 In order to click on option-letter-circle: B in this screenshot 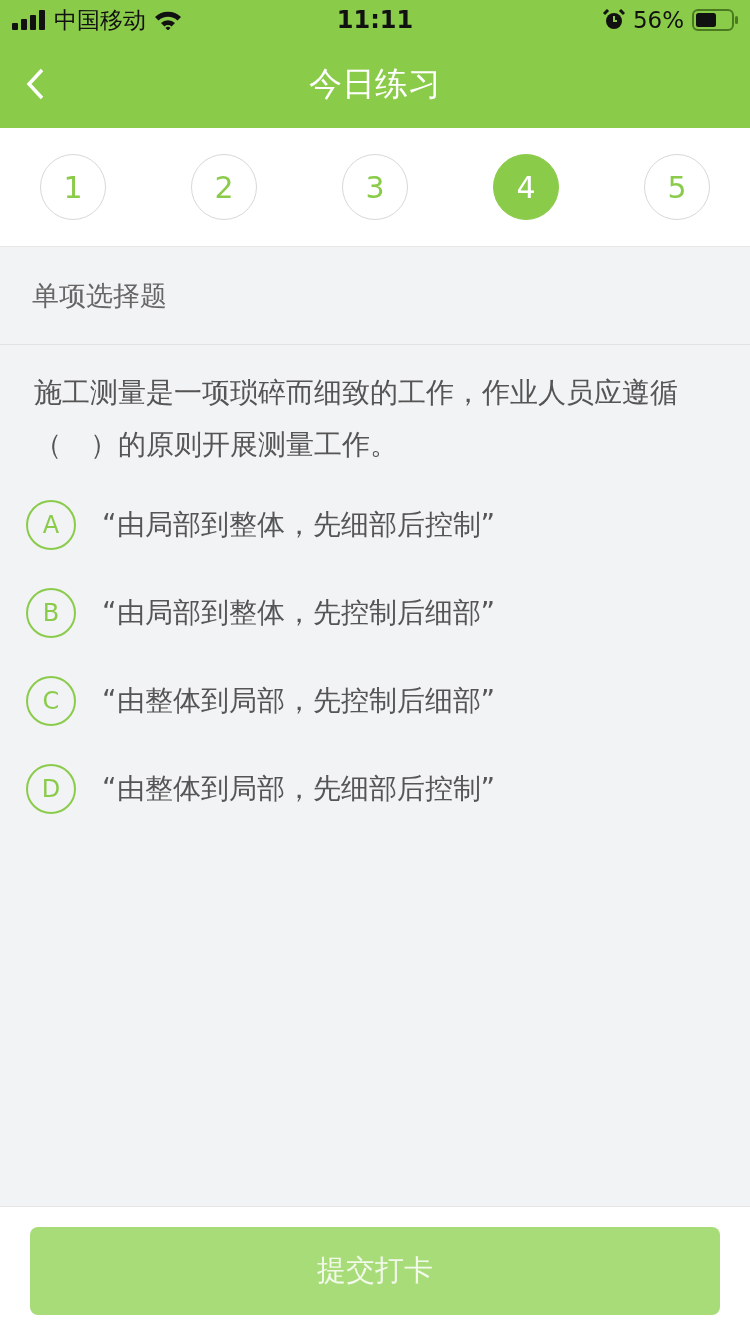, I will do `click(51, 613)`.